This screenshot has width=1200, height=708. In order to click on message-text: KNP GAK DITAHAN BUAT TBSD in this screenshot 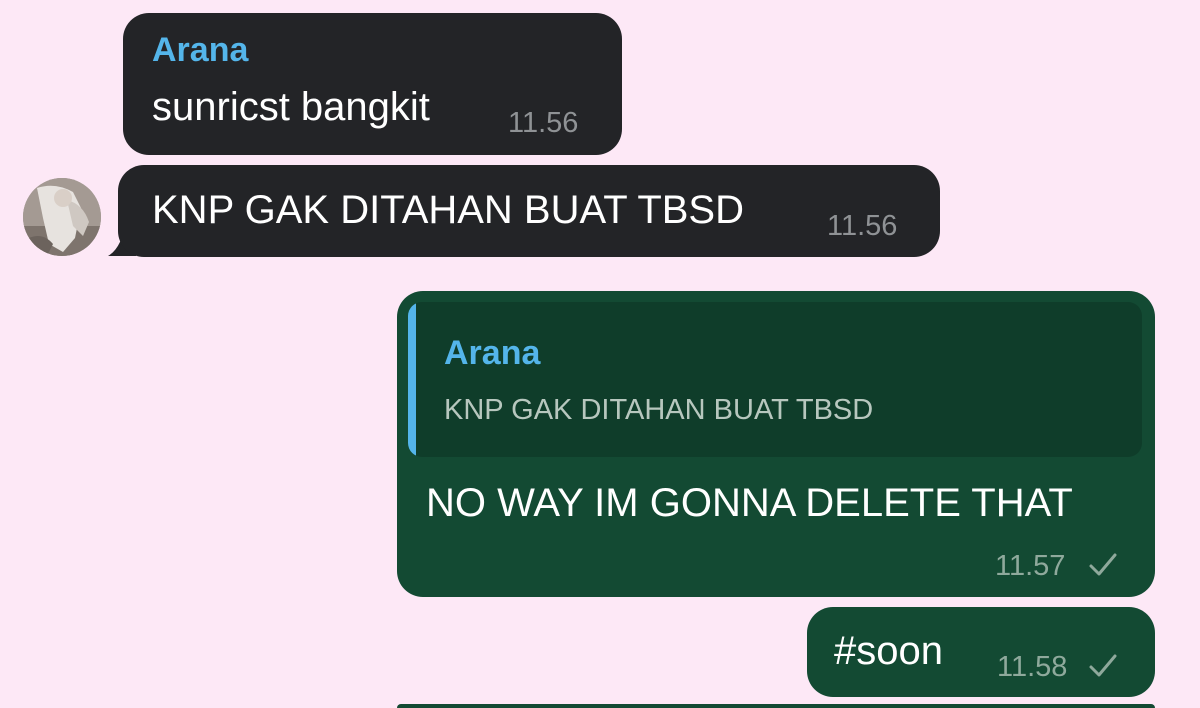, I will do `click(448, 210)`.